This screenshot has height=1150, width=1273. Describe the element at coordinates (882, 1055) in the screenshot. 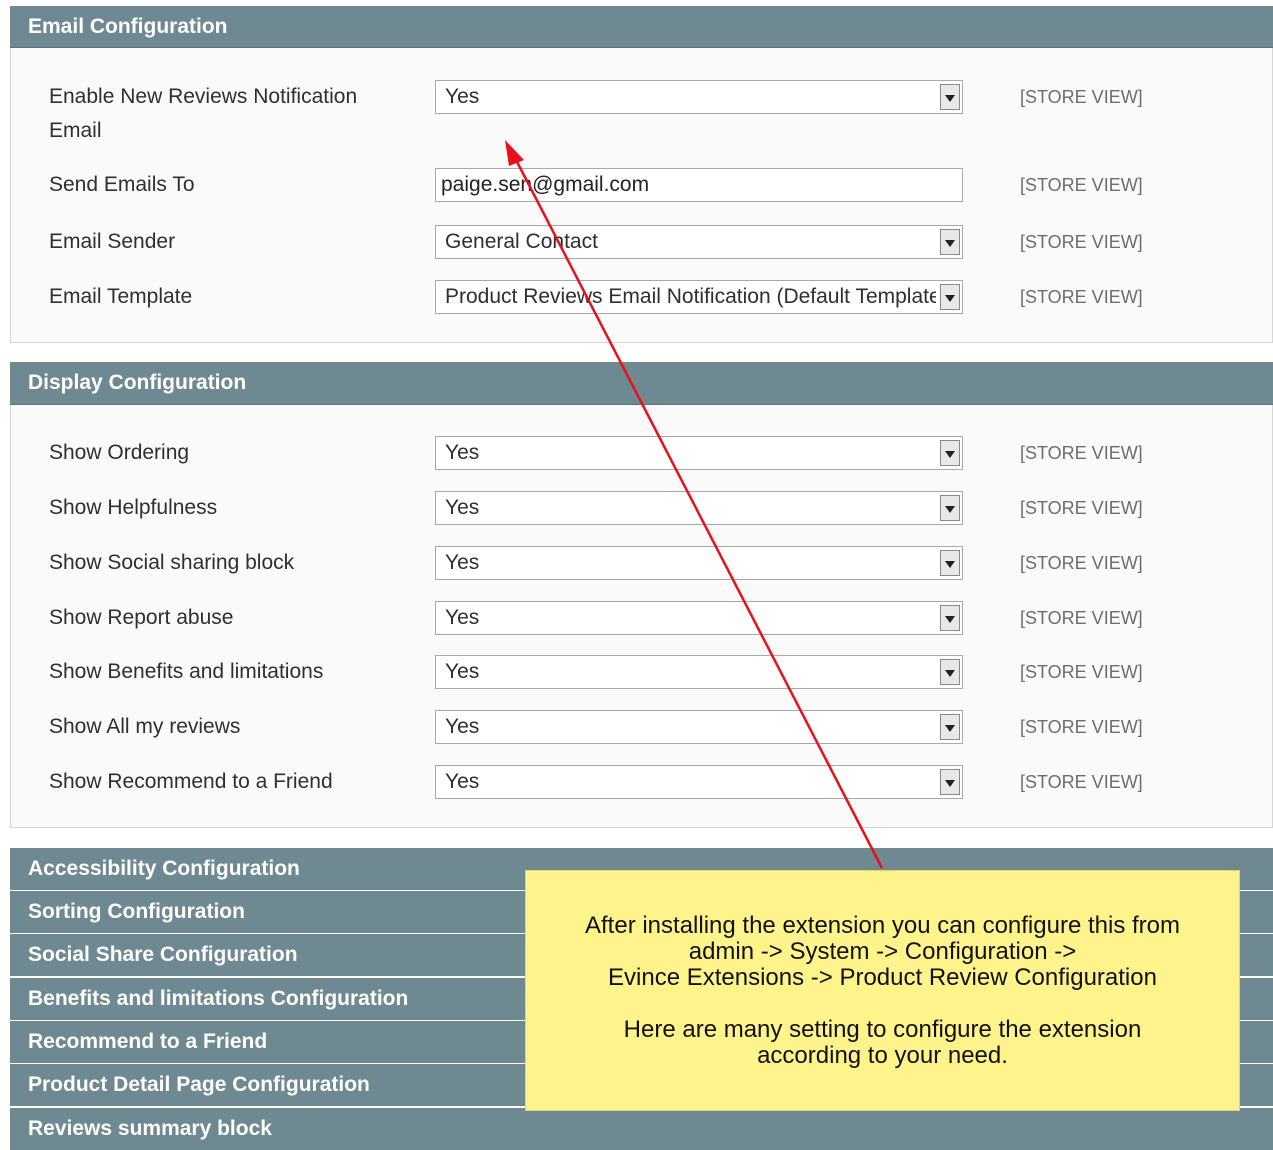

I see `note-line: according to your need.` at that location.